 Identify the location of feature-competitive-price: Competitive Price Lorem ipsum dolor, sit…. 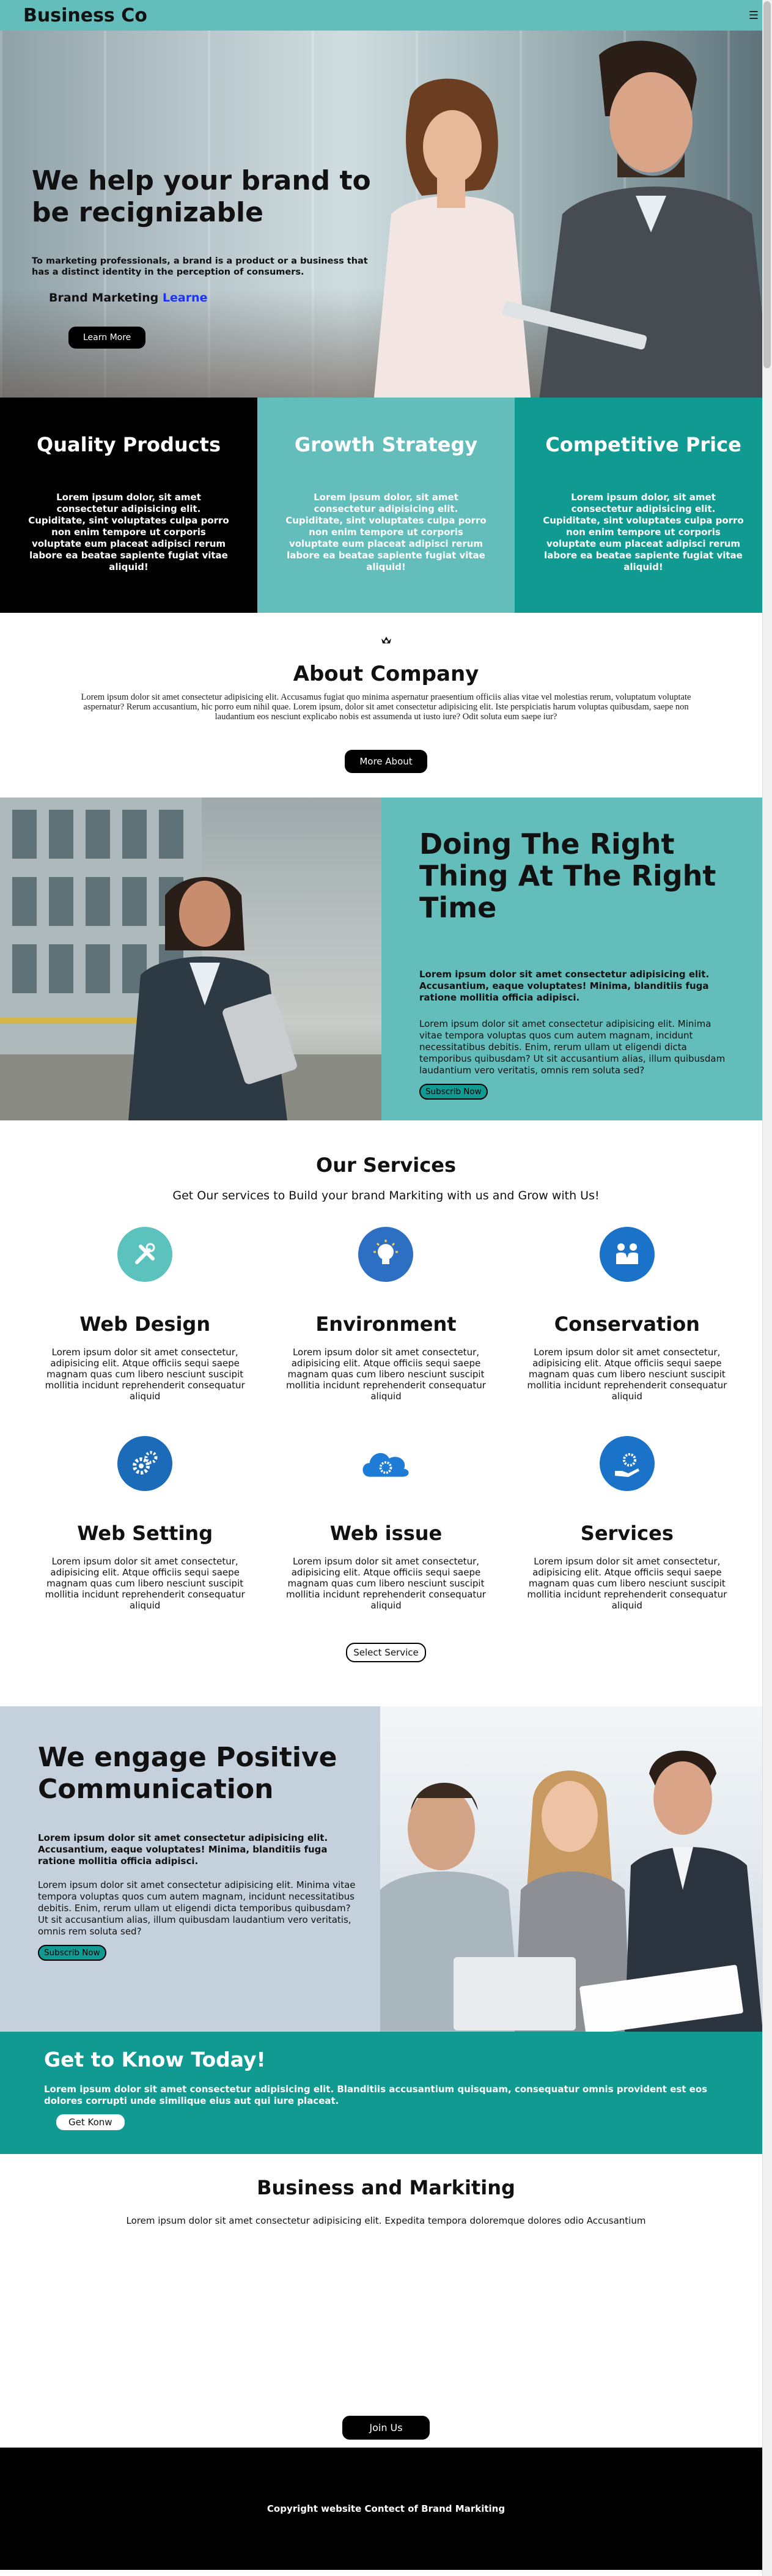
(643, 505).